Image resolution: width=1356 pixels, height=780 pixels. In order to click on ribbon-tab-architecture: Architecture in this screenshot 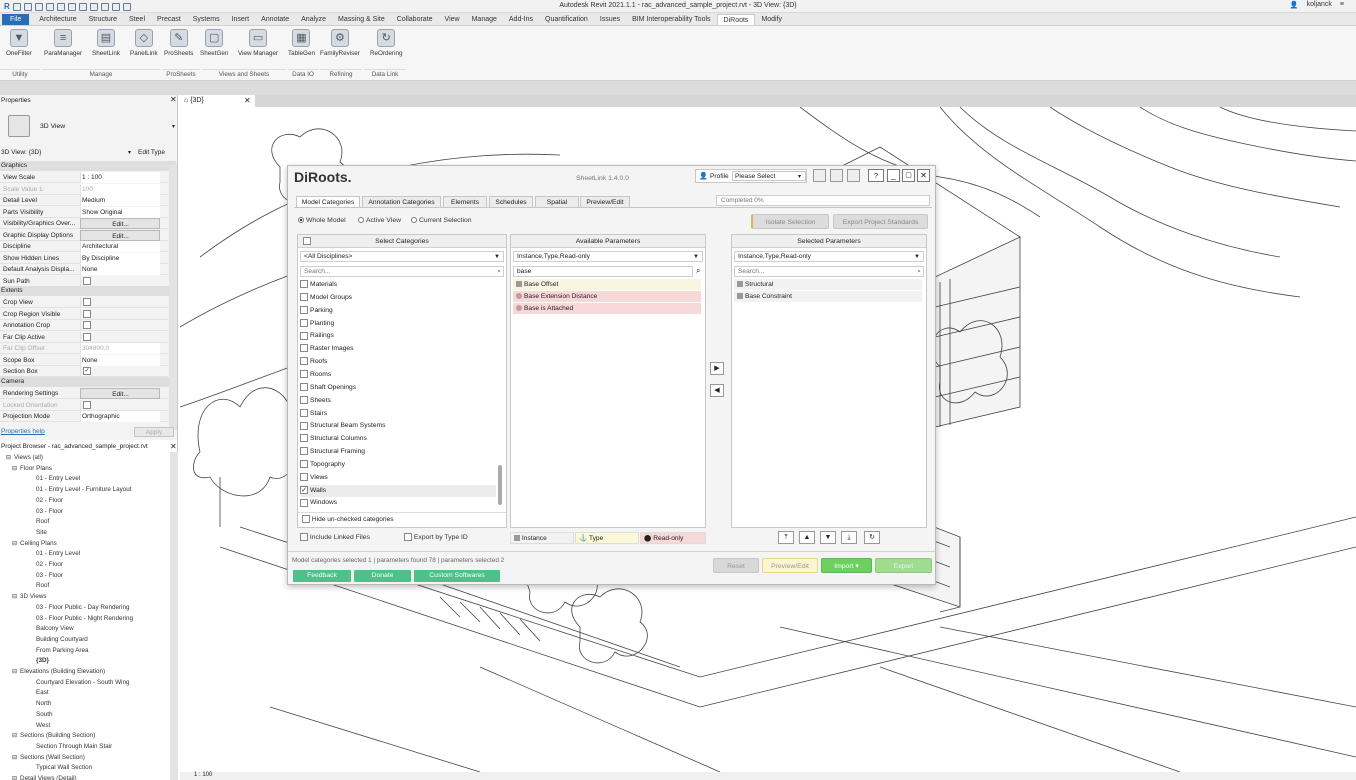, I will do `click(57, 19)`.